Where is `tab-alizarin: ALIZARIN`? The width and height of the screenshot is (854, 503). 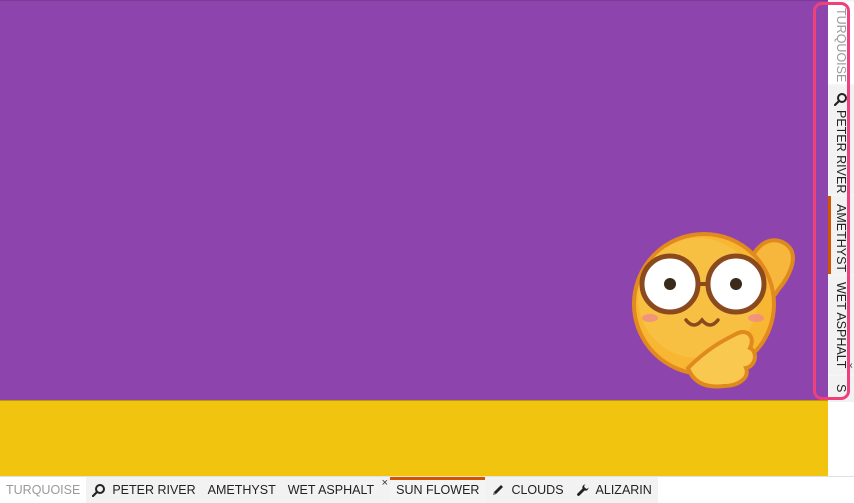
tab-alizarin: ALIZARIN is located at coordinates (613, 490).